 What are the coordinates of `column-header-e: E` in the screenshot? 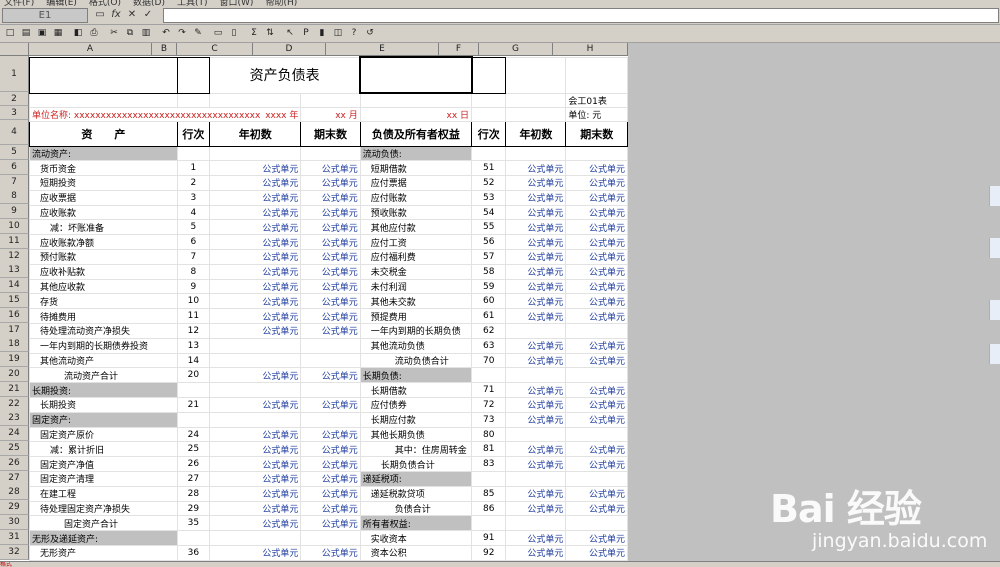 It's located at (382, 49).